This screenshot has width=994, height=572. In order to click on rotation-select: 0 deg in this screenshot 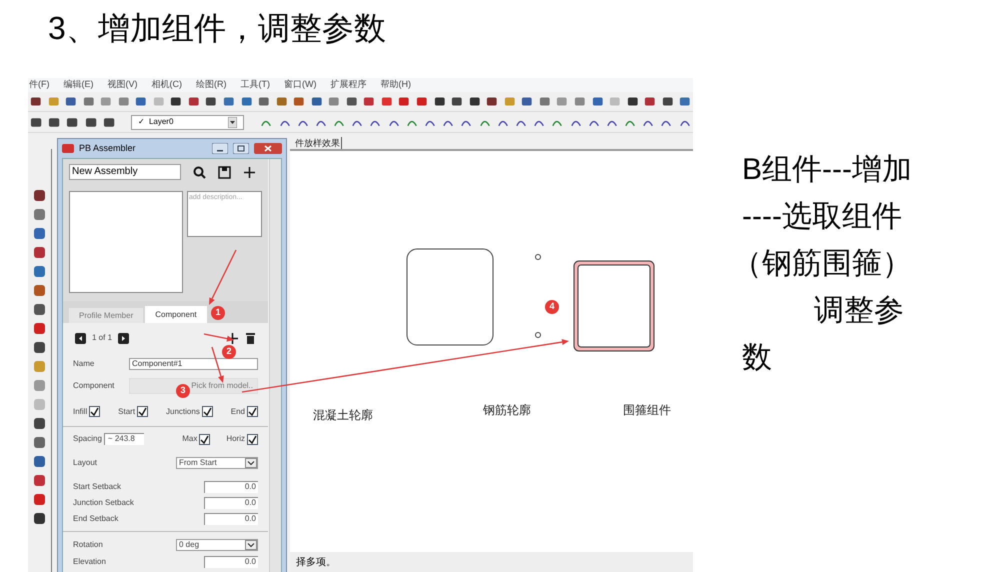, I will do `click(217, 545)`.